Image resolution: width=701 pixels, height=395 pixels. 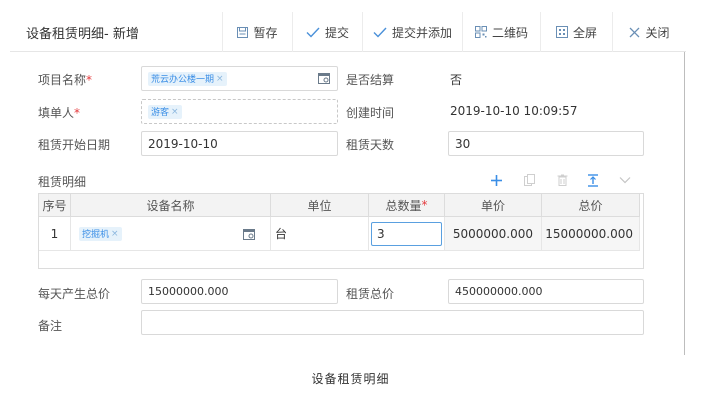 What do you see at coordinates (480, 32) in the screenshot?
I see `qrcode-icon` at bounding box center [480, 32].